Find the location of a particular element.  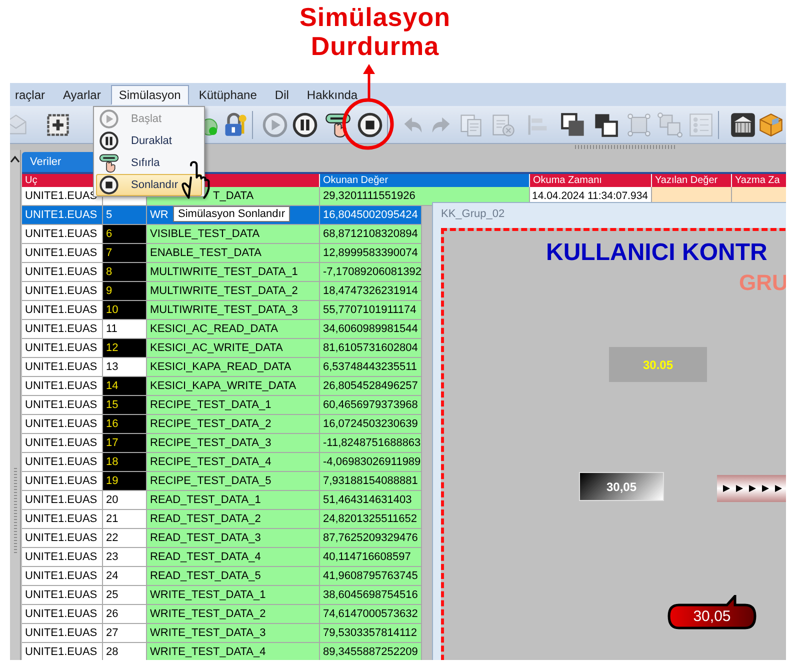

table-cell: 51,464314631403 is located at coordinates (371, 500).